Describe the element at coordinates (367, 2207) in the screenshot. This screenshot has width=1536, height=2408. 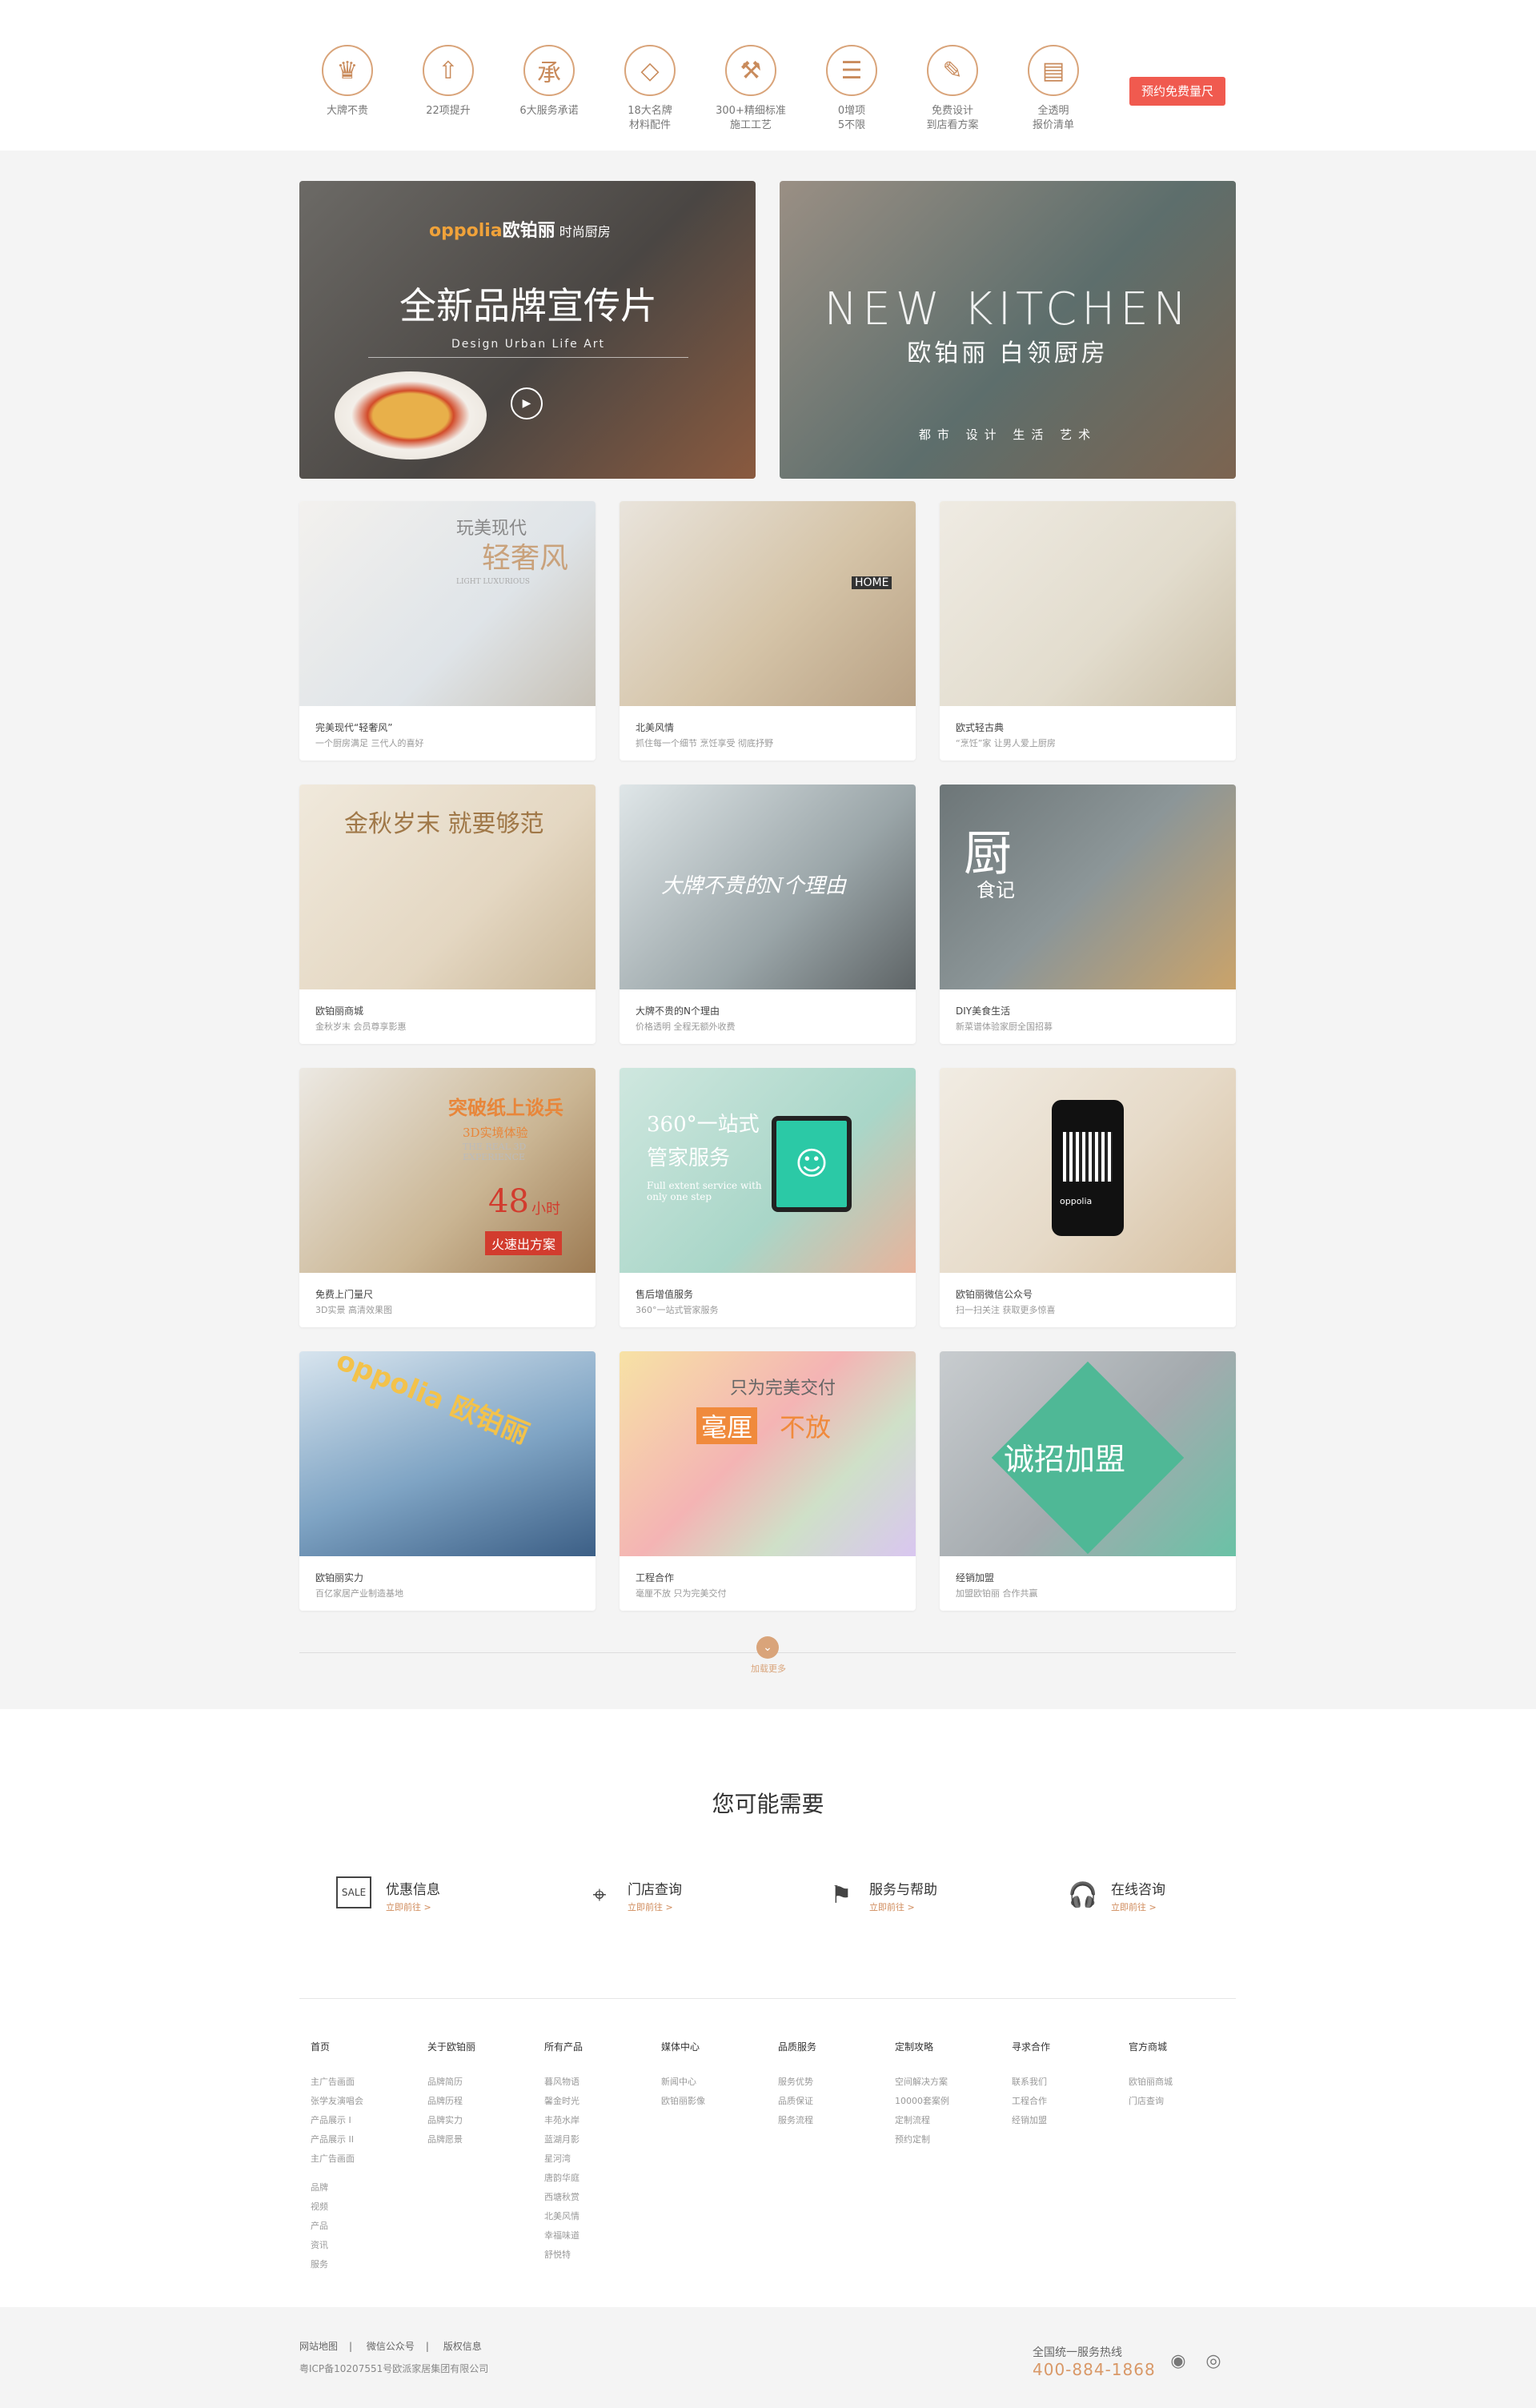
I see `footer-link: 视频` at that location.